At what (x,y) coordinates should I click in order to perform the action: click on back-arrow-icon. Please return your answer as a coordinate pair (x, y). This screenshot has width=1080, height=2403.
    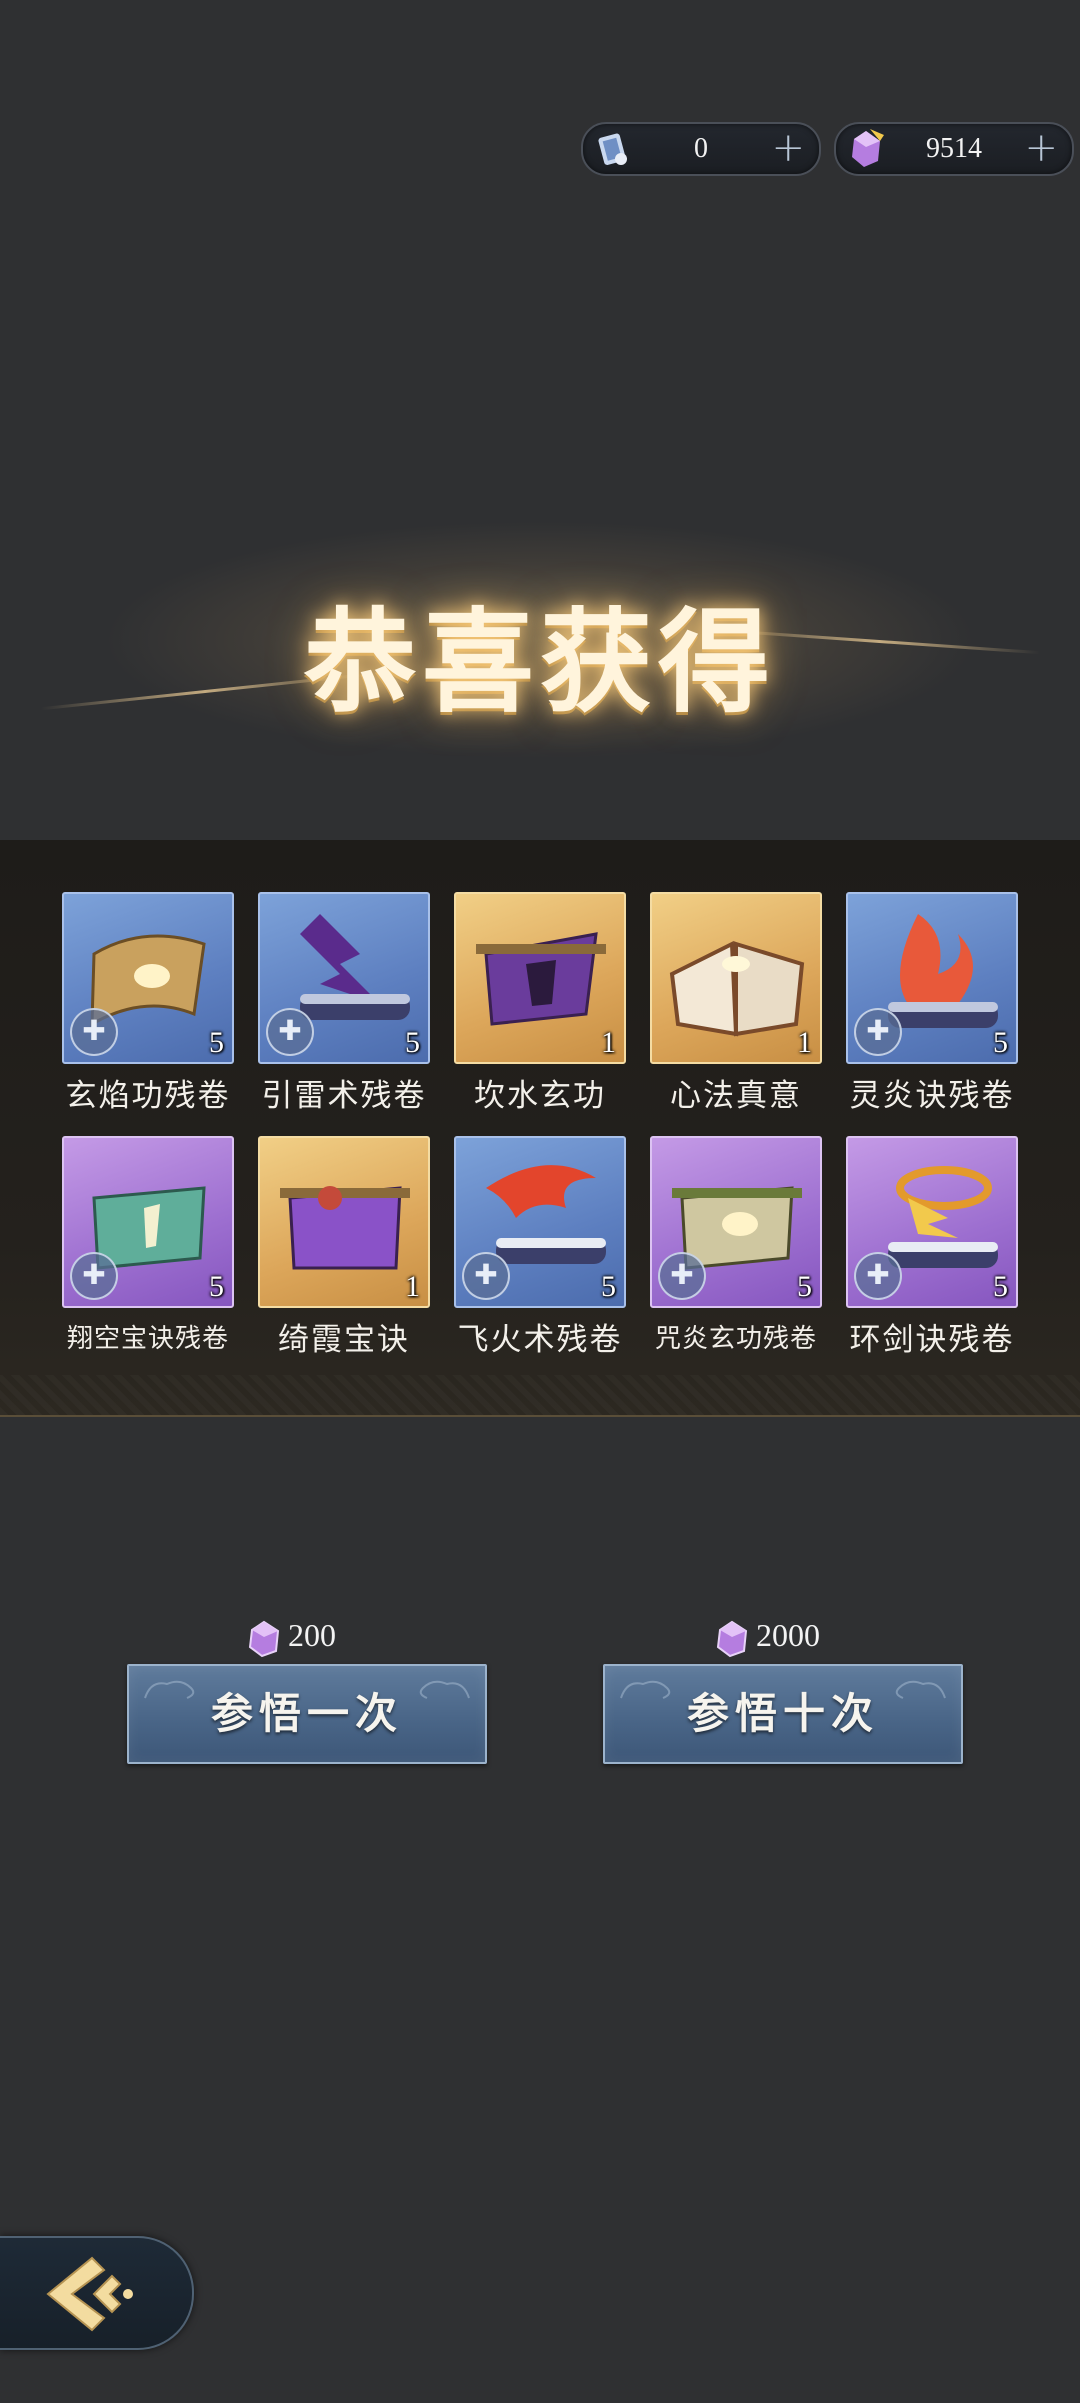
    Looking at the image, I should click on (89, 2294).